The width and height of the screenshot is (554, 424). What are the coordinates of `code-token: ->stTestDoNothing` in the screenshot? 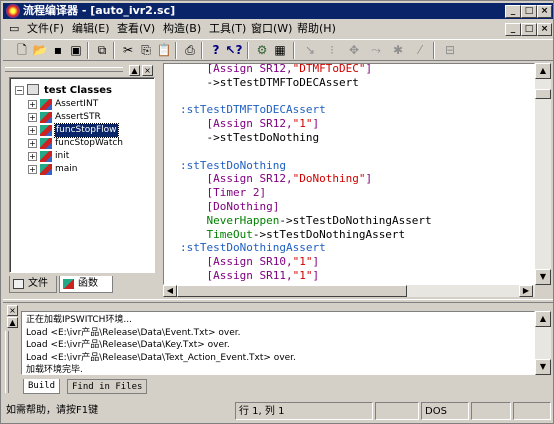 It's located at (263, 137).